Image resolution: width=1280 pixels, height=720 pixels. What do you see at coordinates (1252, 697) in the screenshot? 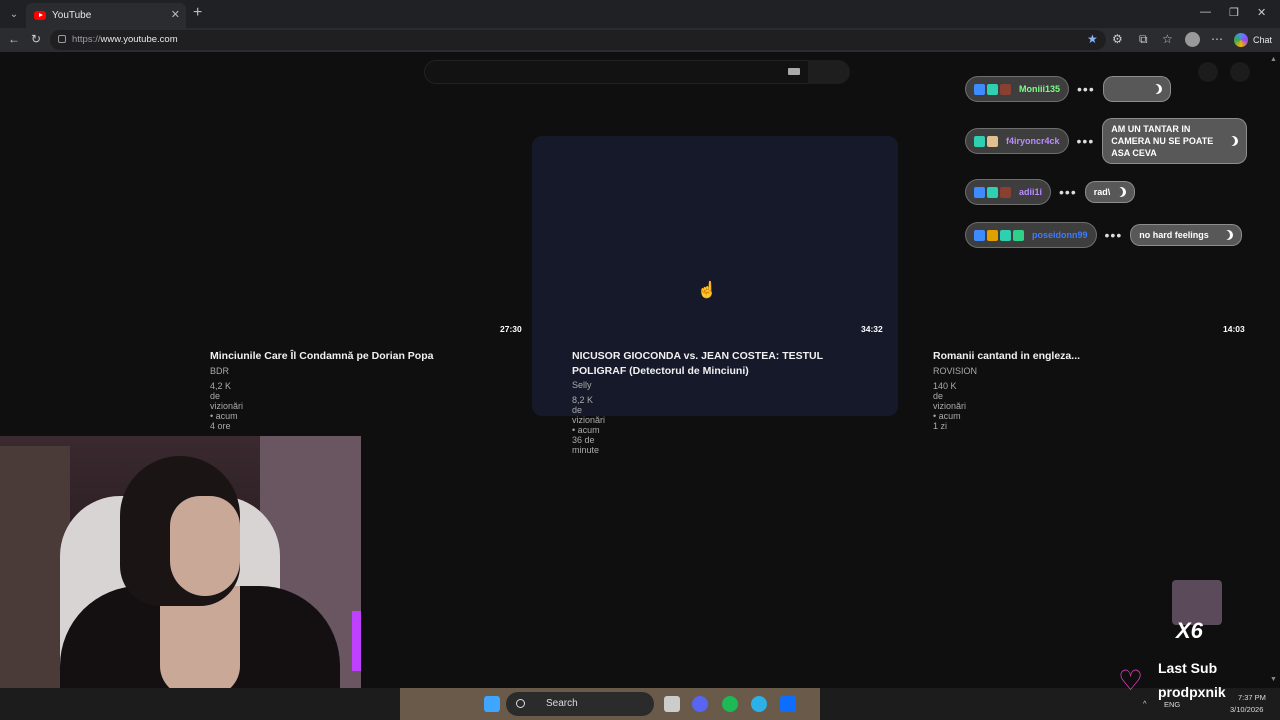
I see `clock-time: 7:37 PM` at bounding box center [1252, 697].